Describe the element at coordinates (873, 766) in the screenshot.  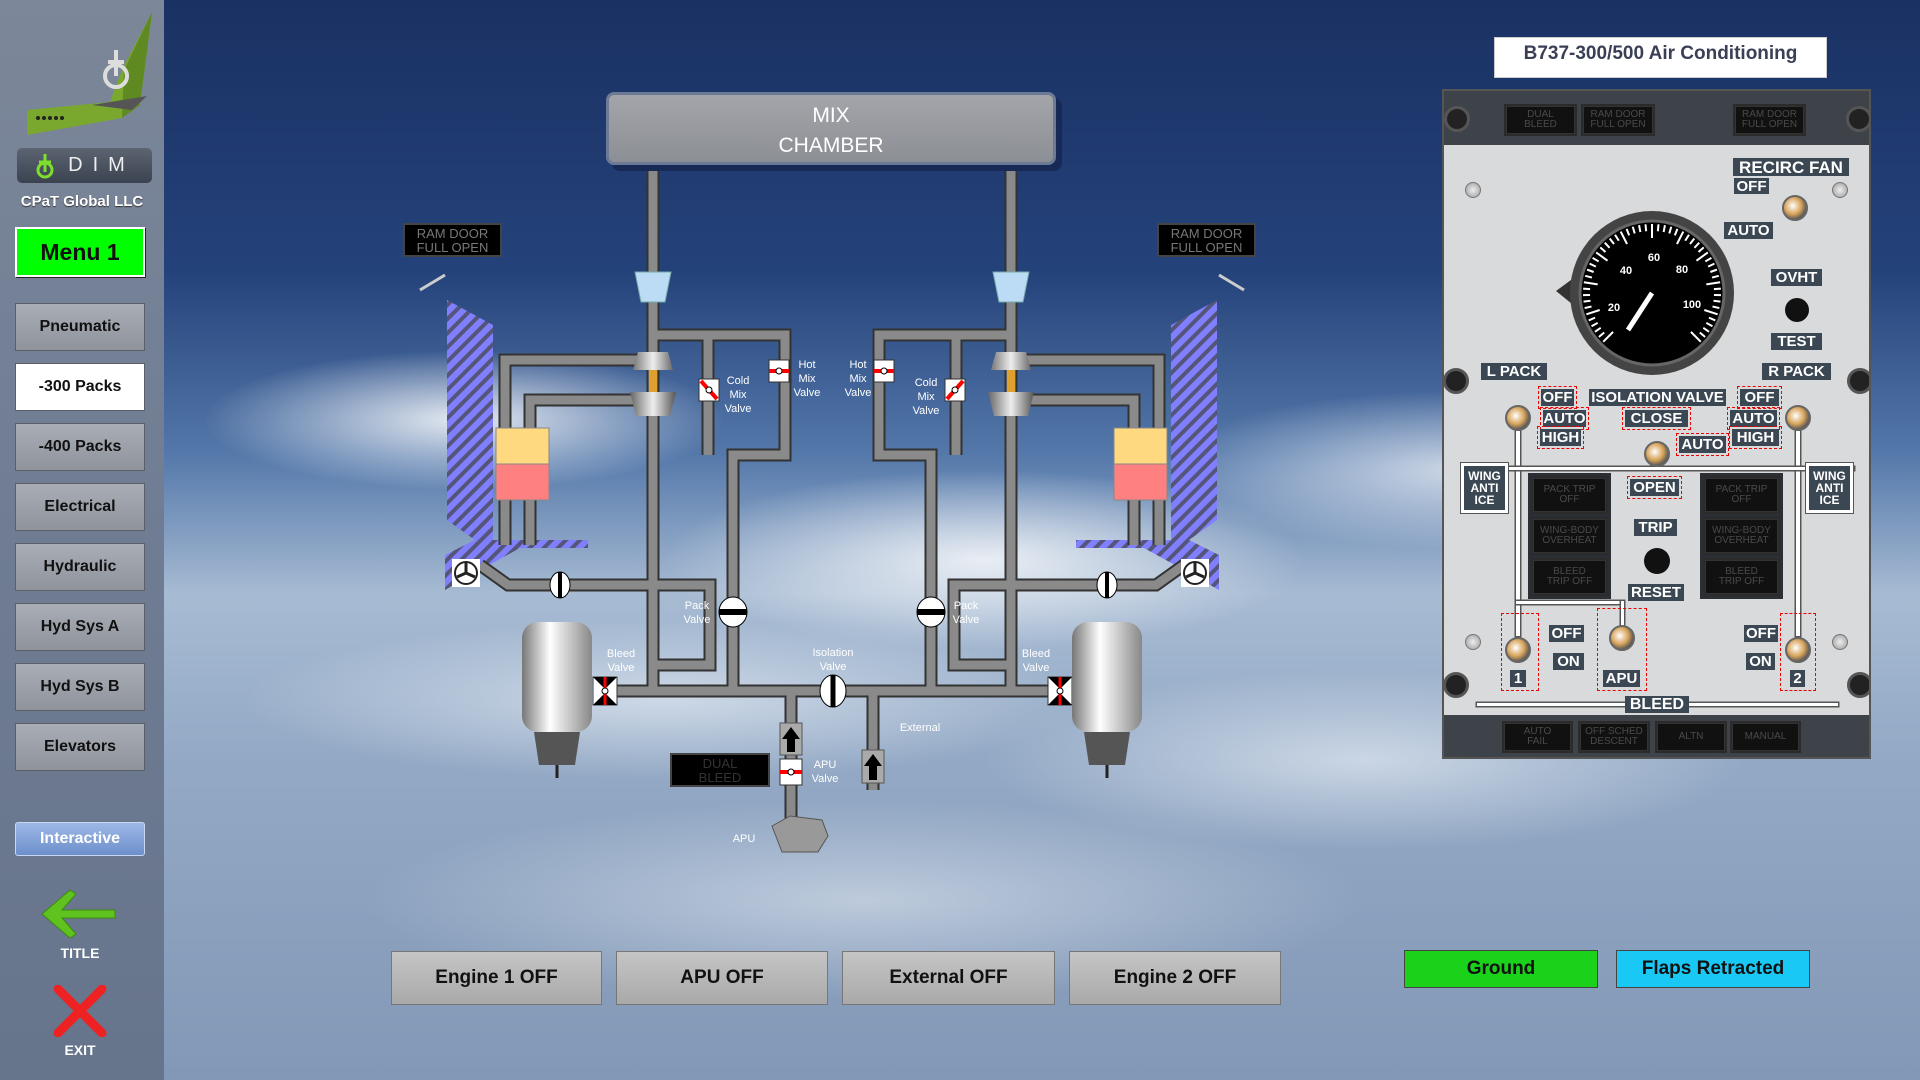
I see `external-arrow-icon` at that location.